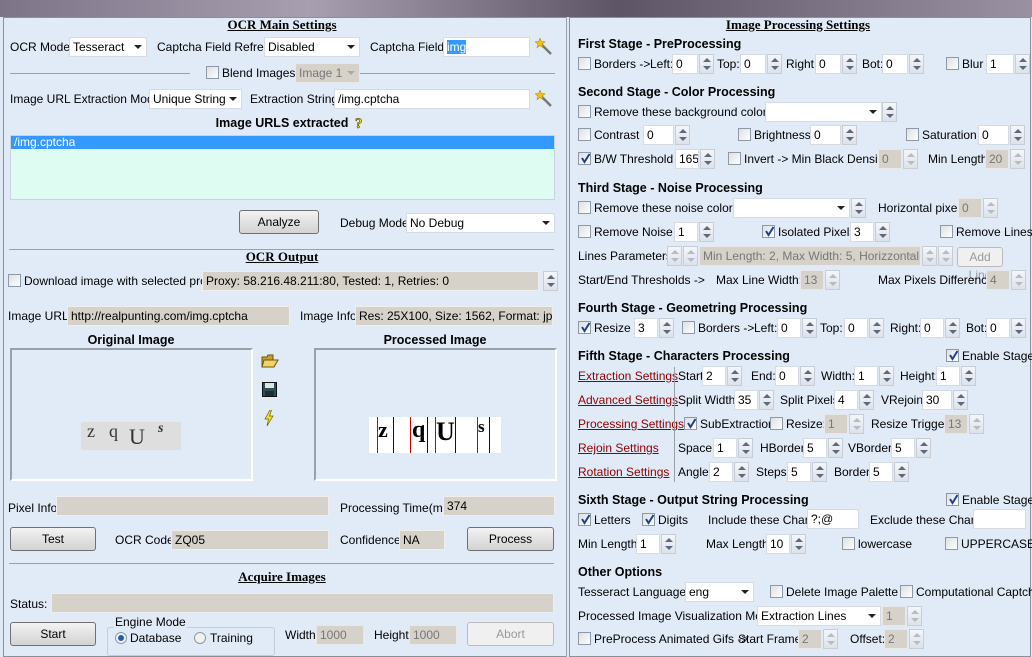  I want to click on noise-colors-spinner, so click(858, 208).